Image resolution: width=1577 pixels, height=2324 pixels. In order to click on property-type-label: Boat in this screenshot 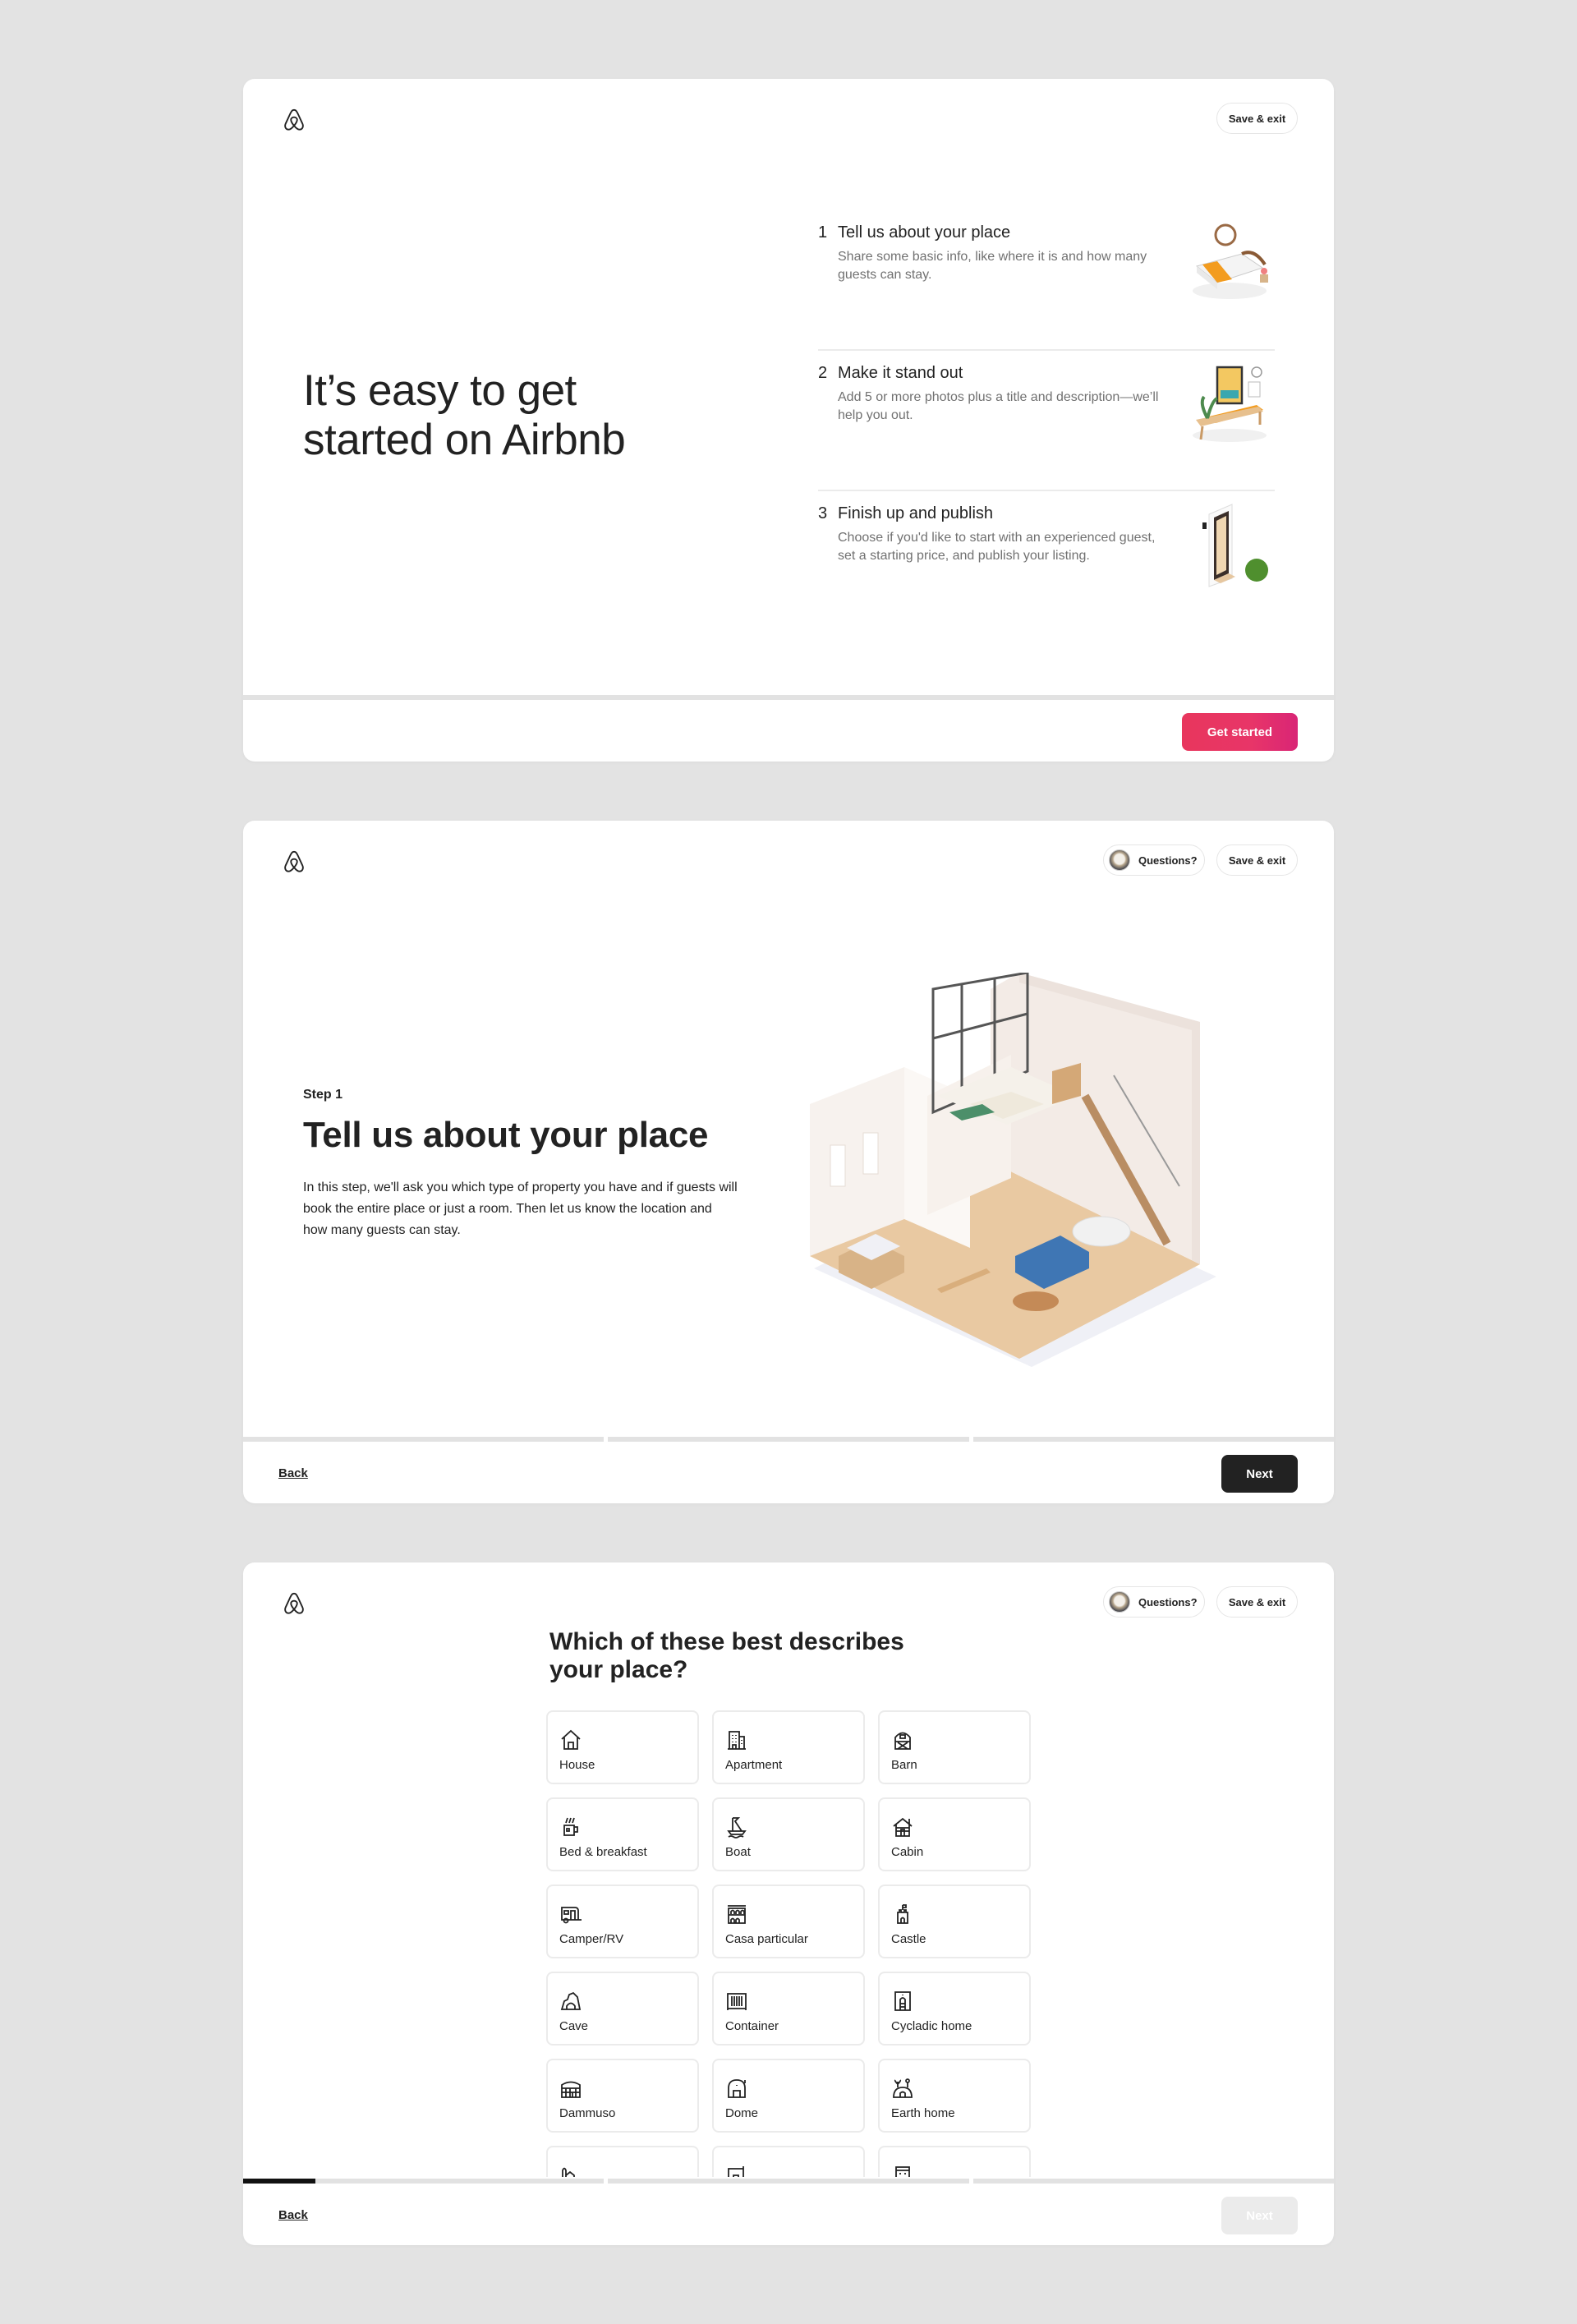, I will do `click(738, 1852)`.